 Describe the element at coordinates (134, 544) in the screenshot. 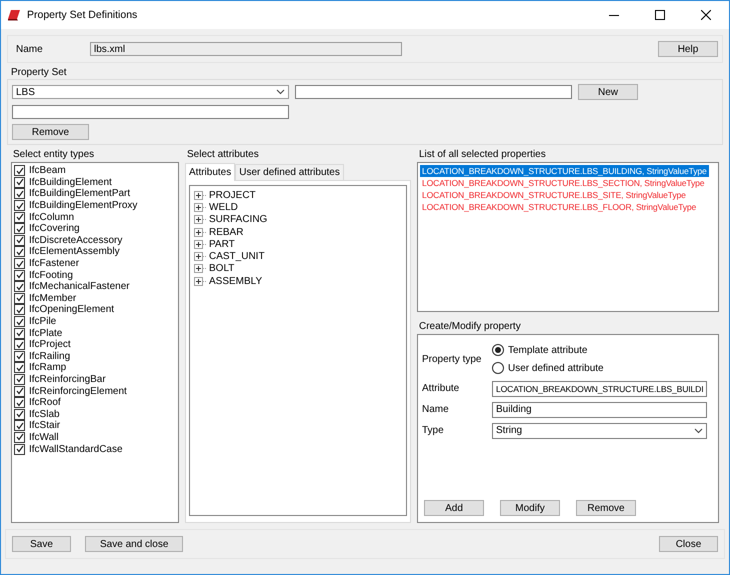

I see `dialog-button: Save and close` at that location.